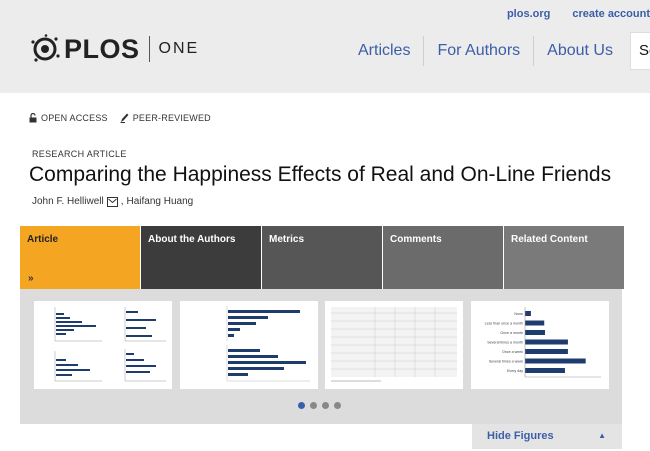  I want to click on chevron-down-icon: », so click(31, 278).